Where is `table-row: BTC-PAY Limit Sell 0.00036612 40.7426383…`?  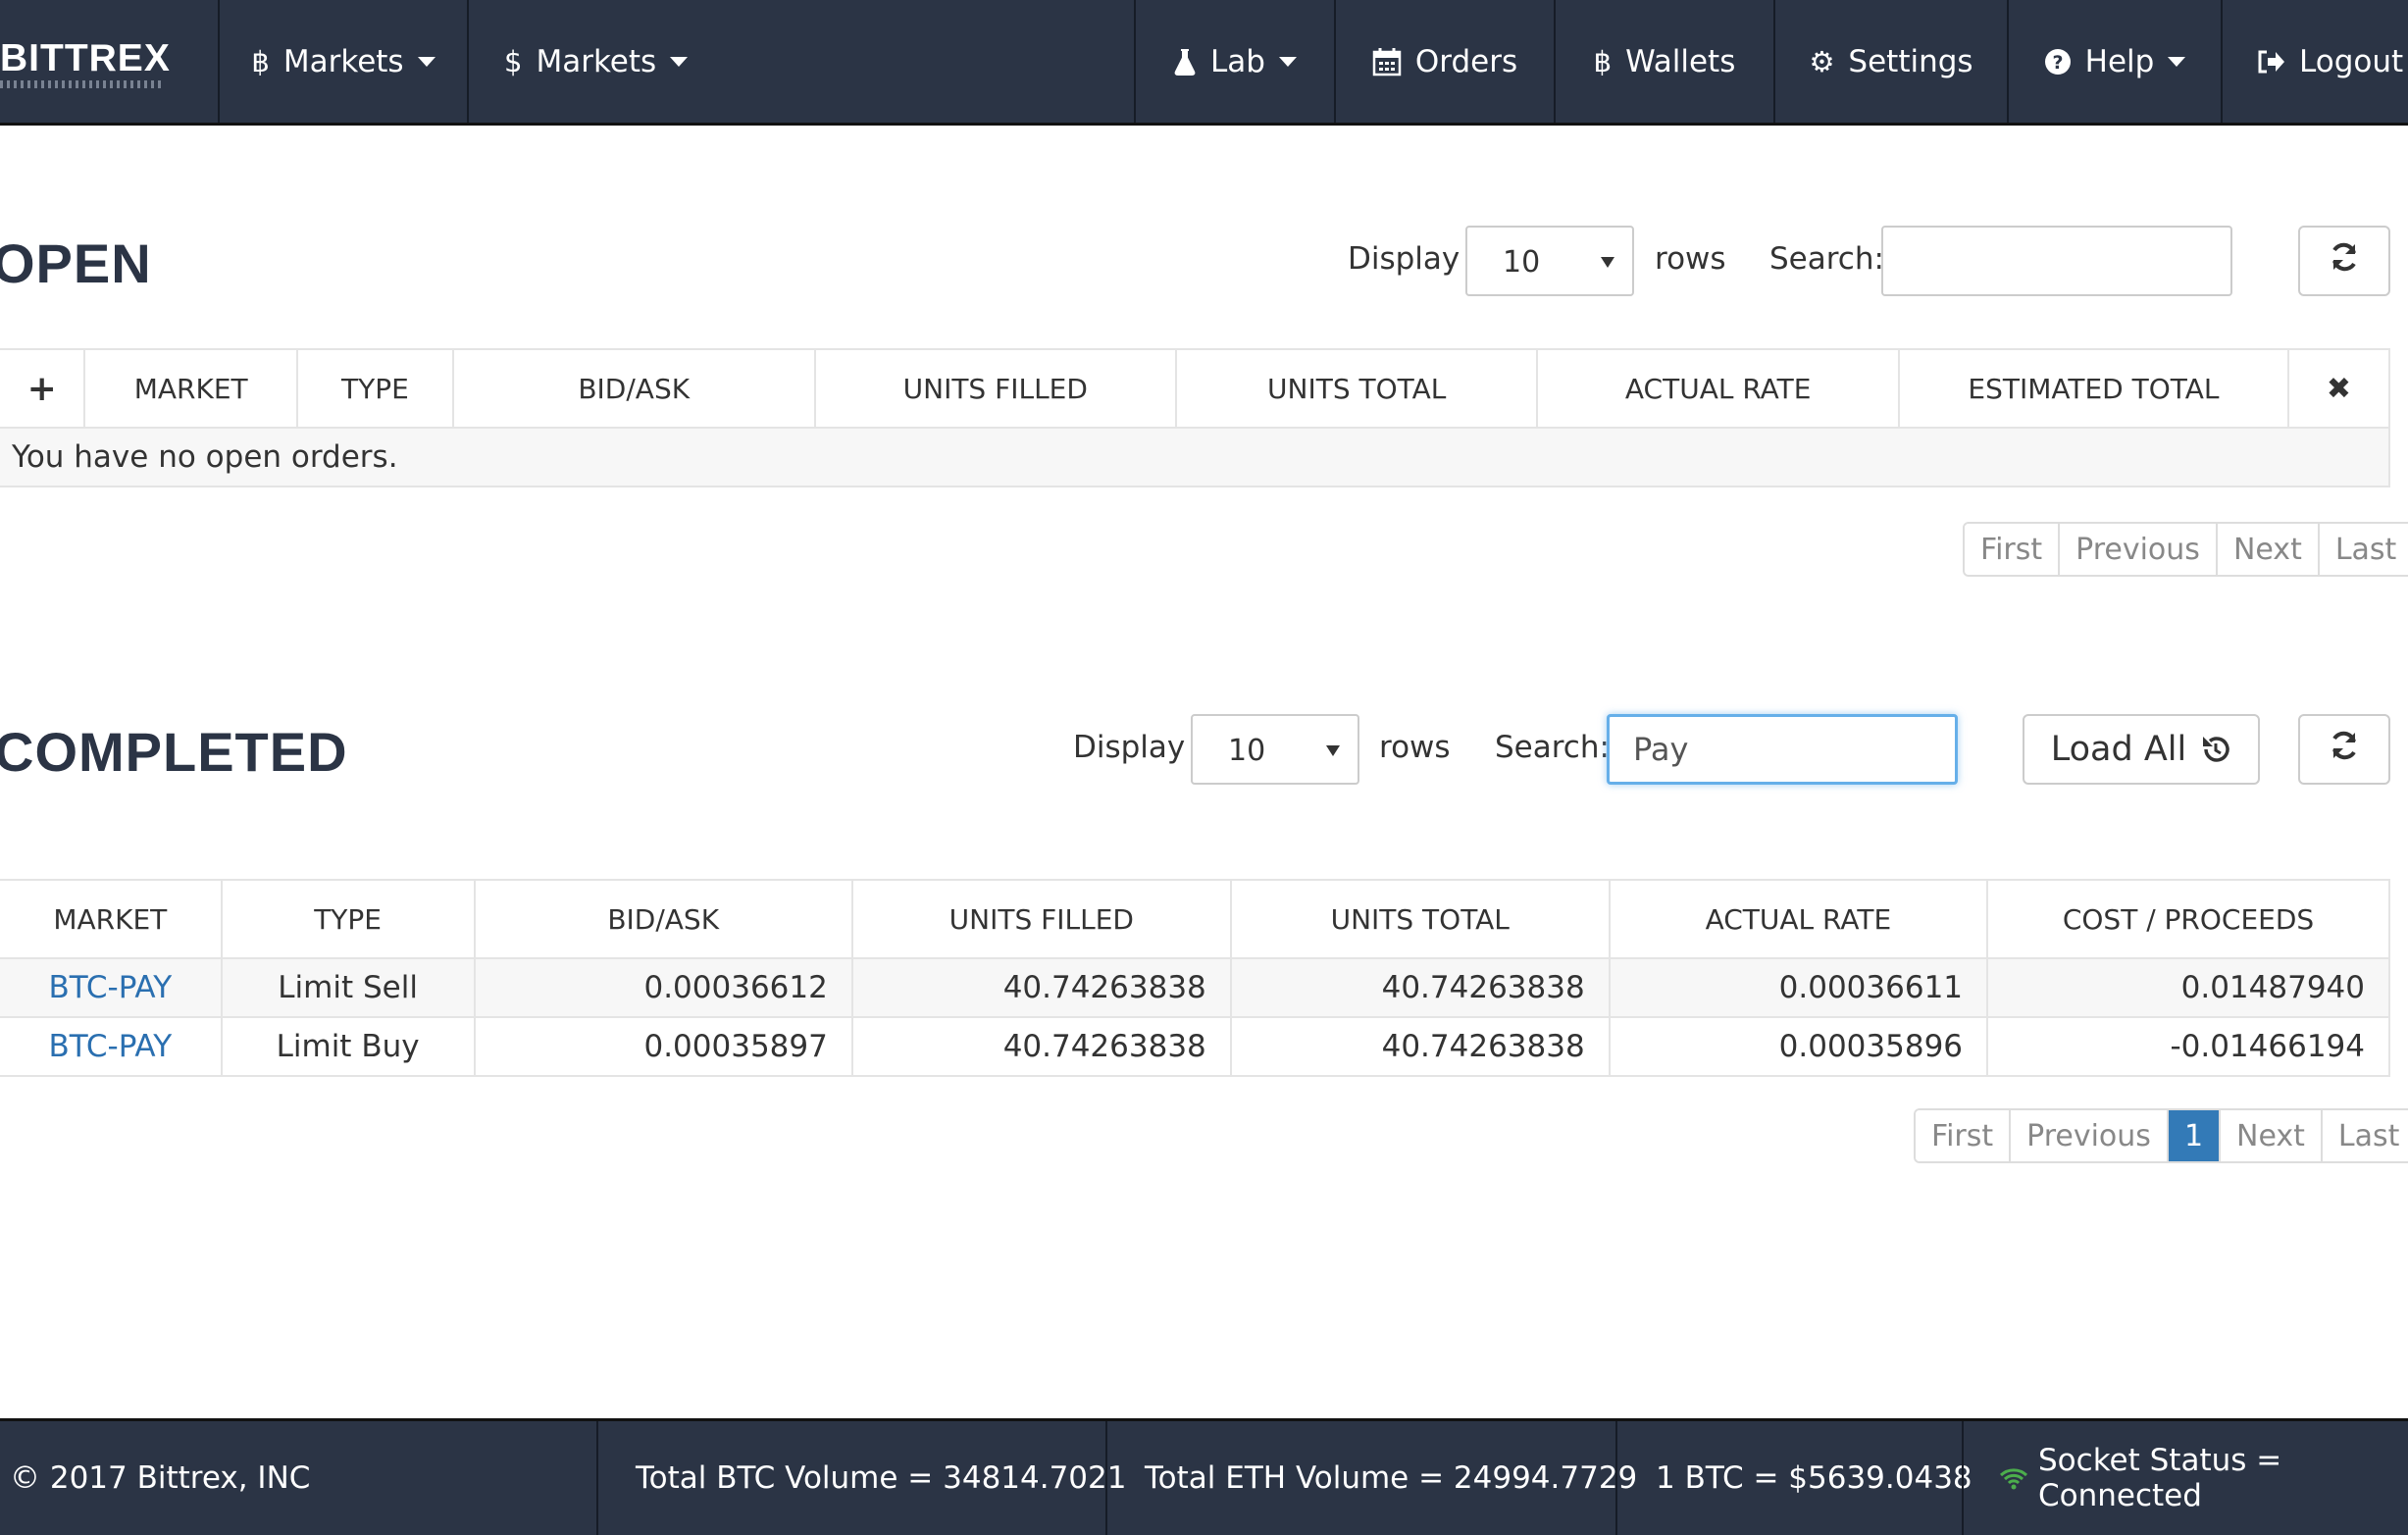 table-row: BTC-PAY Limit Sell 0.00036612 40.7426383… is located at coordinates (1195, 987).